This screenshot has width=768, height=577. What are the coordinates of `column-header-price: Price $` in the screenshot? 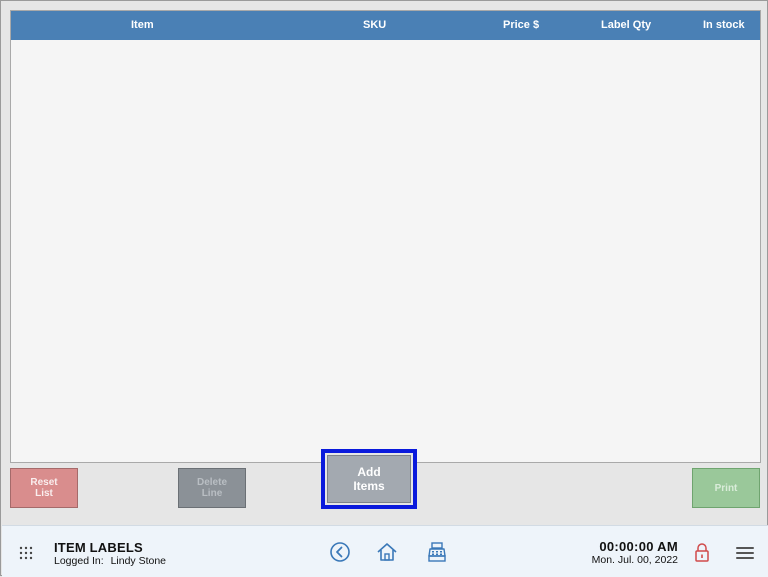 It's located at (521, 25).